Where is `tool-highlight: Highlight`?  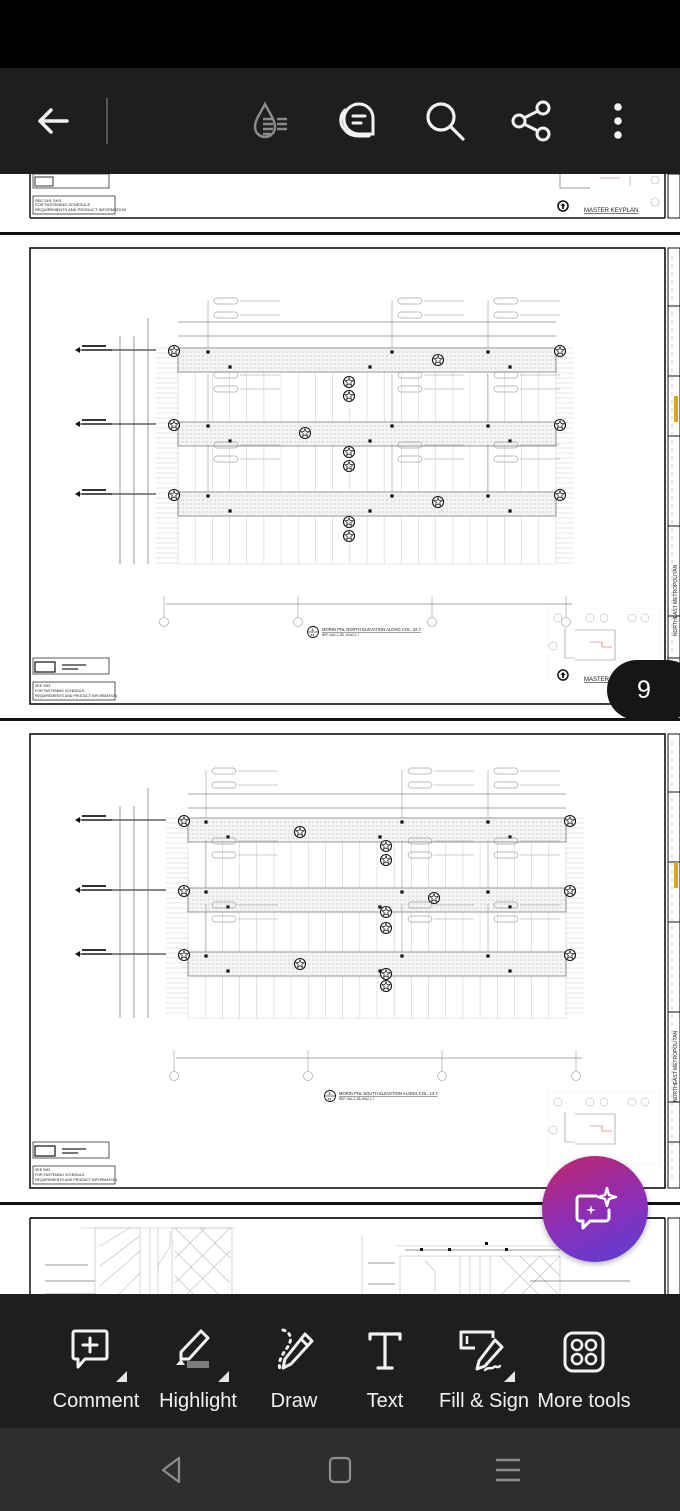 tool-highlight: Highlight is located at coordinates (198, 1361).